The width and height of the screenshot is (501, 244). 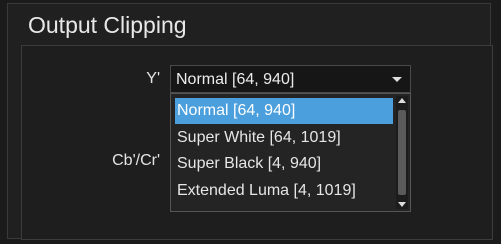 What do you see at coordinates (284, 138) in the screenshot?
I see `dropdown-option-super-white: Super White [64, 1019]` at bounding box center [284, 138].